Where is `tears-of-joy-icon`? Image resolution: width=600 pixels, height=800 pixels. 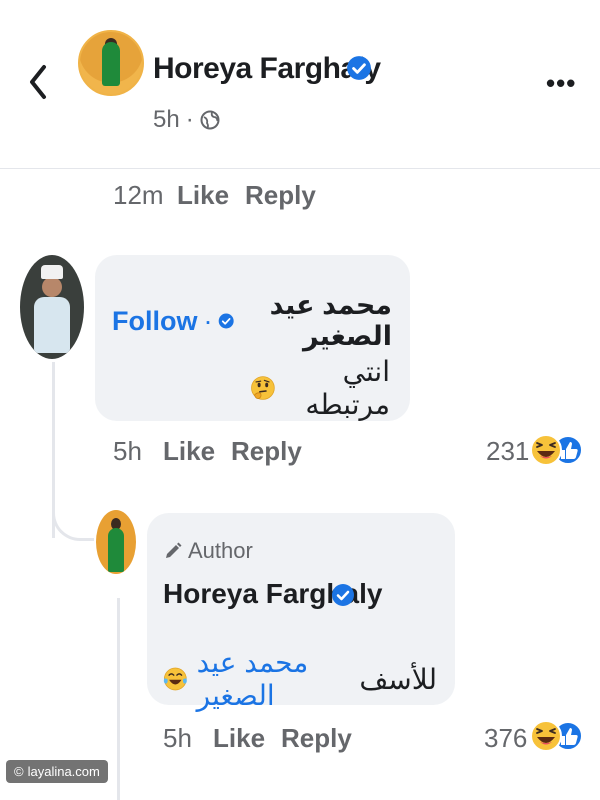 tears-of-joy-icon is located at coordinates (175, 679).